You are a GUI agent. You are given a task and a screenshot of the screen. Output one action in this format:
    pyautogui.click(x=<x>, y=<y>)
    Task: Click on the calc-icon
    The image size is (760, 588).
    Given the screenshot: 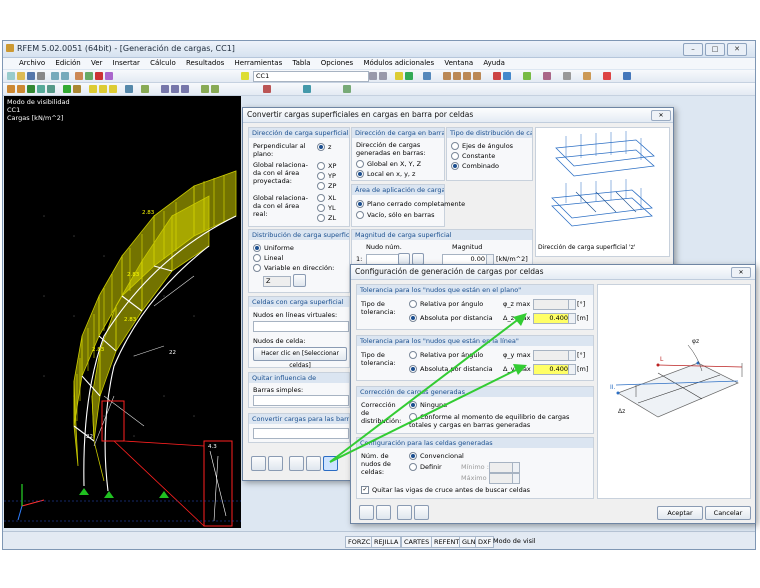 What is the action you would take?
    pyautogui.click(x=99, y=76)
    